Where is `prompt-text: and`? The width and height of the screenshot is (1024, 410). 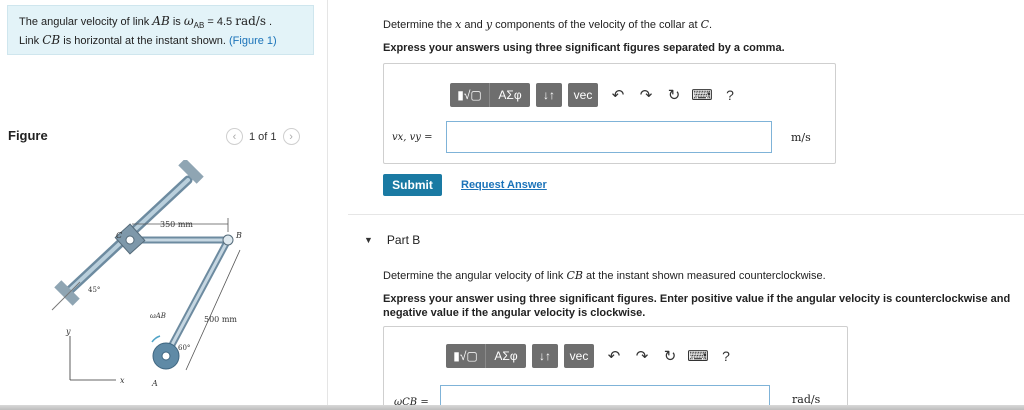
prompt-text: and is located at coordinates (473, 25).